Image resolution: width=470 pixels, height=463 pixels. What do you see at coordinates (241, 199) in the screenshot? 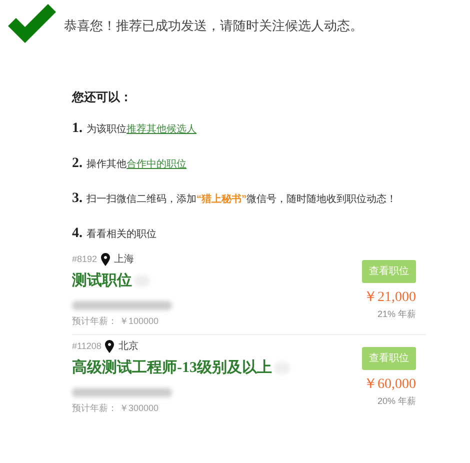
I see `step-text: 扫一扫微信二维码，添加“猎上秘书”微信号，随时随地收到职位动态！` at bounding box center [241, 199].